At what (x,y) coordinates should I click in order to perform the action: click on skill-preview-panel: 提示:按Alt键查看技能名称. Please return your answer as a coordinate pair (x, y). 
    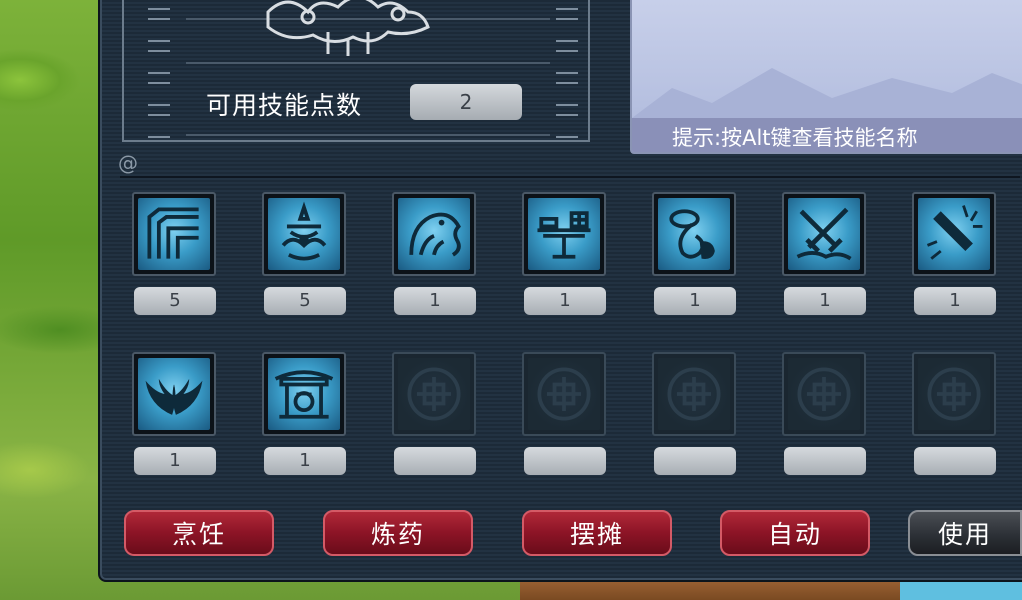
    Looking at the image, I should click on (826, 77).